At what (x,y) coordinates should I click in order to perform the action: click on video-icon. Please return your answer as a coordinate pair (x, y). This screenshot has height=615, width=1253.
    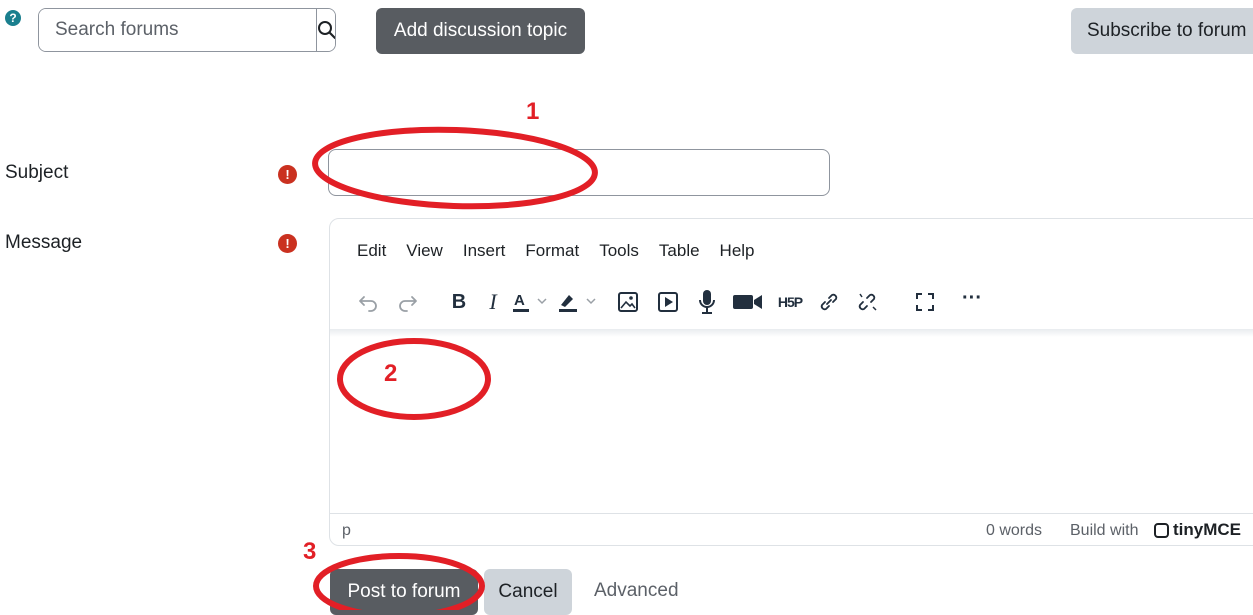
    Looking at the image, I should click on (748, 302).